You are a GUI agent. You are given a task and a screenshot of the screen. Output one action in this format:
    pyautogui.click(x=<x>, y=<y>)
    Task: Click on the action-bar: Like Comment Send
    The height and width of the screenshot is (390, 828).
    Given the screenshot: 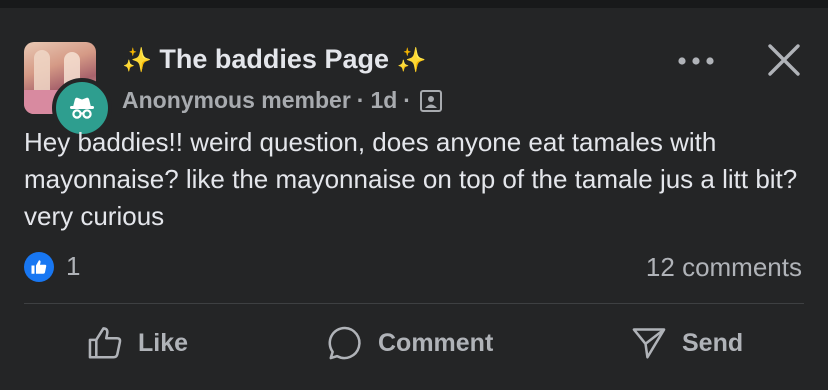 What is the action you would take?
    pyautogui.click(x=414, y=343)
    